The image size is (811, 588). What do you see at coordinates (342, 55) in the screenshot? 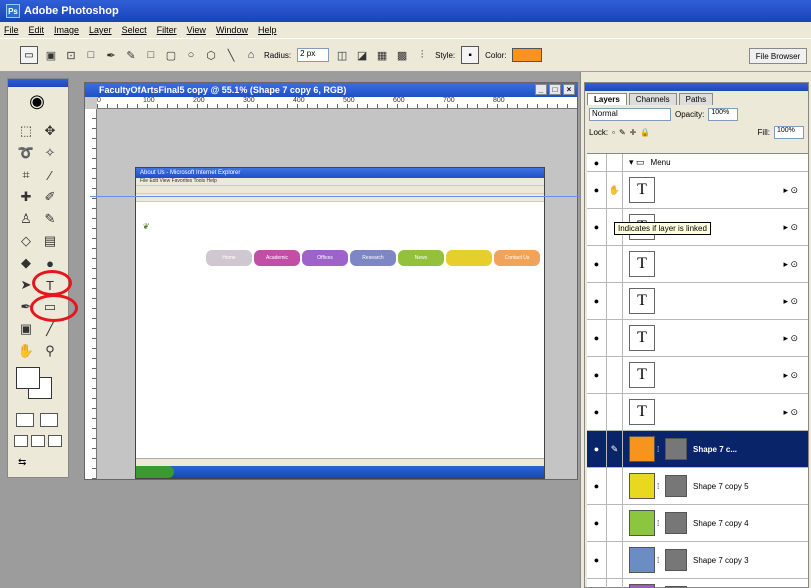
I see `combine-mode-icon: ◫` at bounding box center [342, 55].